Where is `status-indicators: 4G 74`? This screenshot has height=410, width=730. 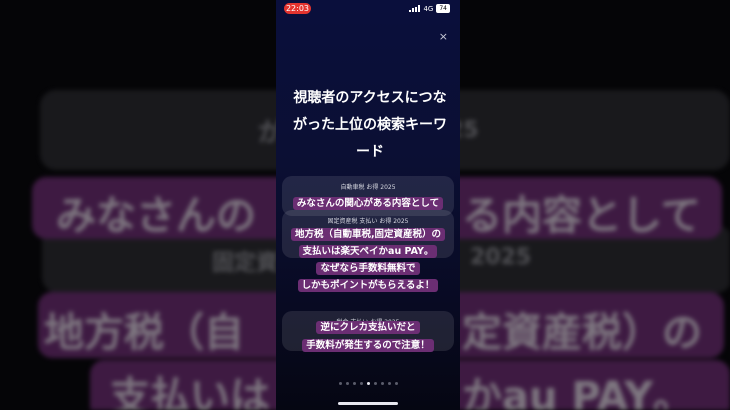
status-indicators: 4G 74 is located at coordinates (429, 8).